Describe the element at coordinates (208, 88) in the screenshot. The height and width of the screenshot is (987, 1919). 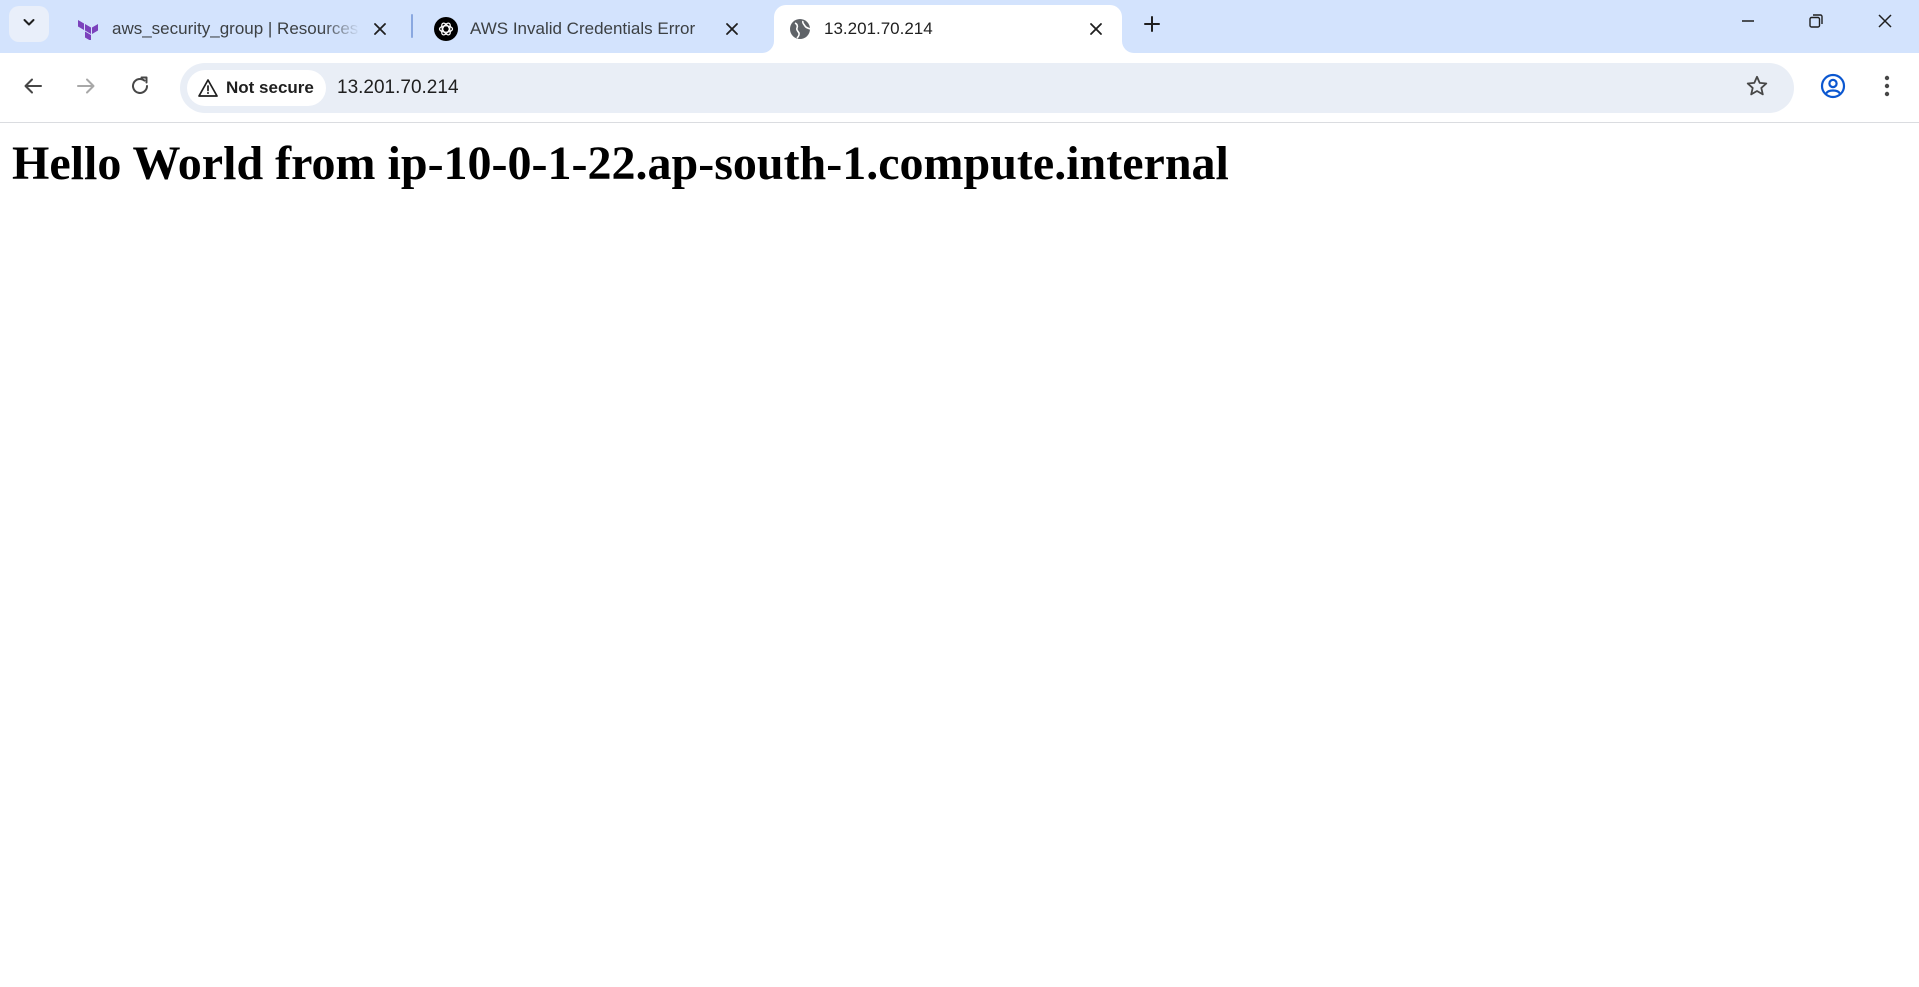
I see `warning-triangle-icon` at that location.